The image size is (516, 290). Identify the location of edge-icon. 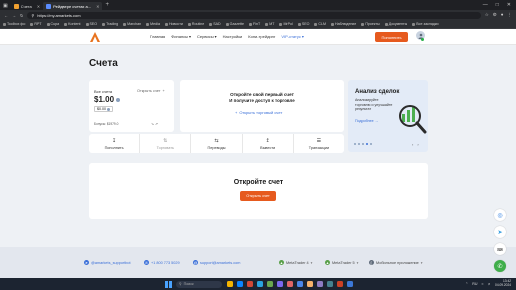
(240, 284).